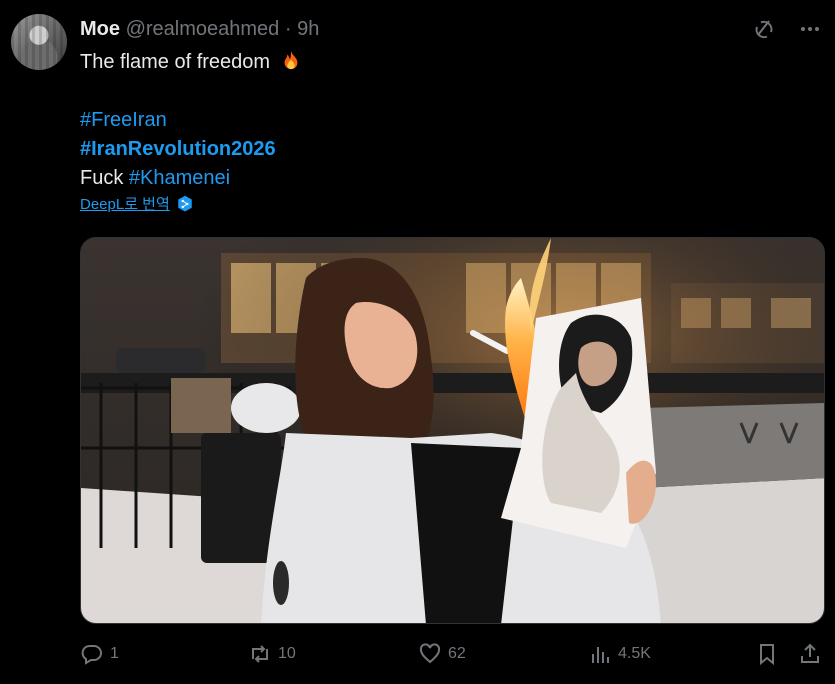 Image resolution: width=835 pixels, height=684 pixels. I want to click on reply-button: 1, so click(99, 654).